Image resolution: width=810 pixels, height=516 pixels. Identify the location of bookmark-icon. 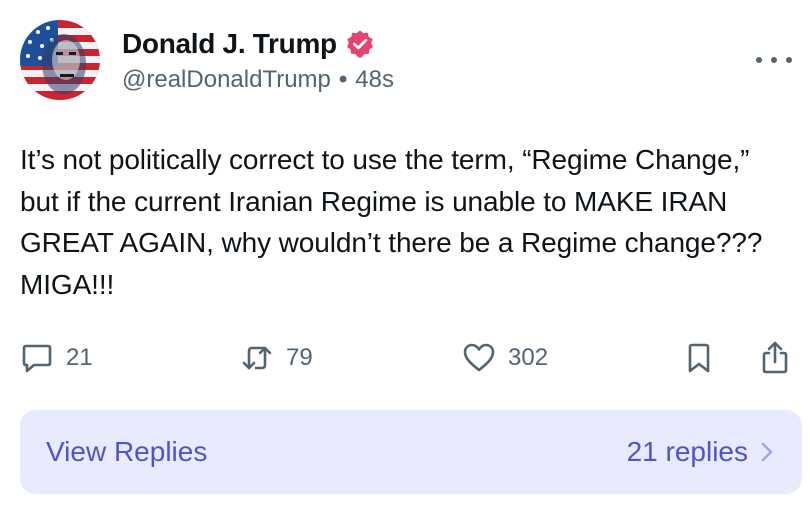
(699, 358).